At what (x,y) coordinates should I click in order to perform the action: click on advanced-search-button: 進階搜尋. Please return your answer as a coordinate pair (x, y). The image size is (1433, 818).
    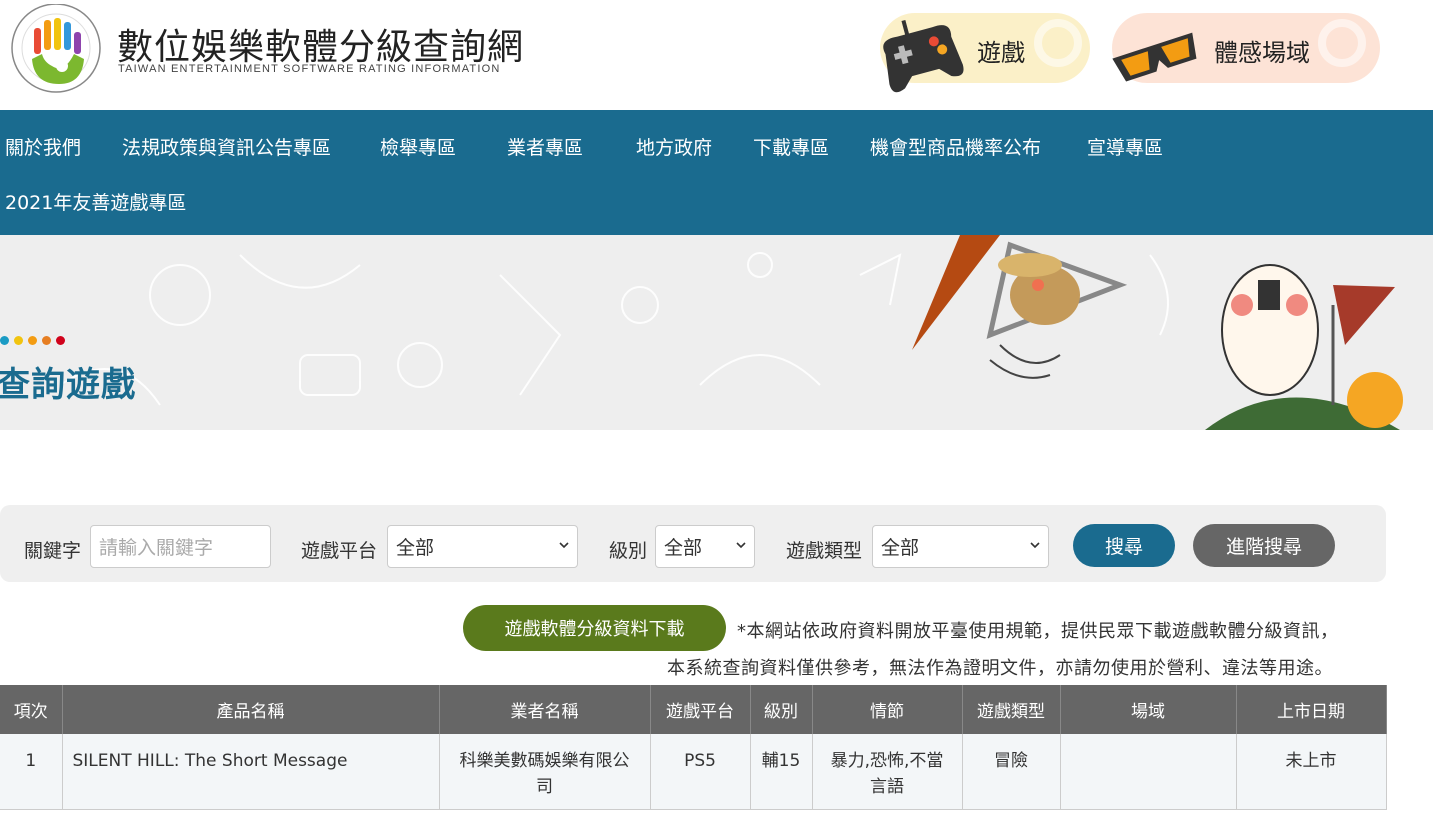
    Looking at the image, I should click on (1264, 545).